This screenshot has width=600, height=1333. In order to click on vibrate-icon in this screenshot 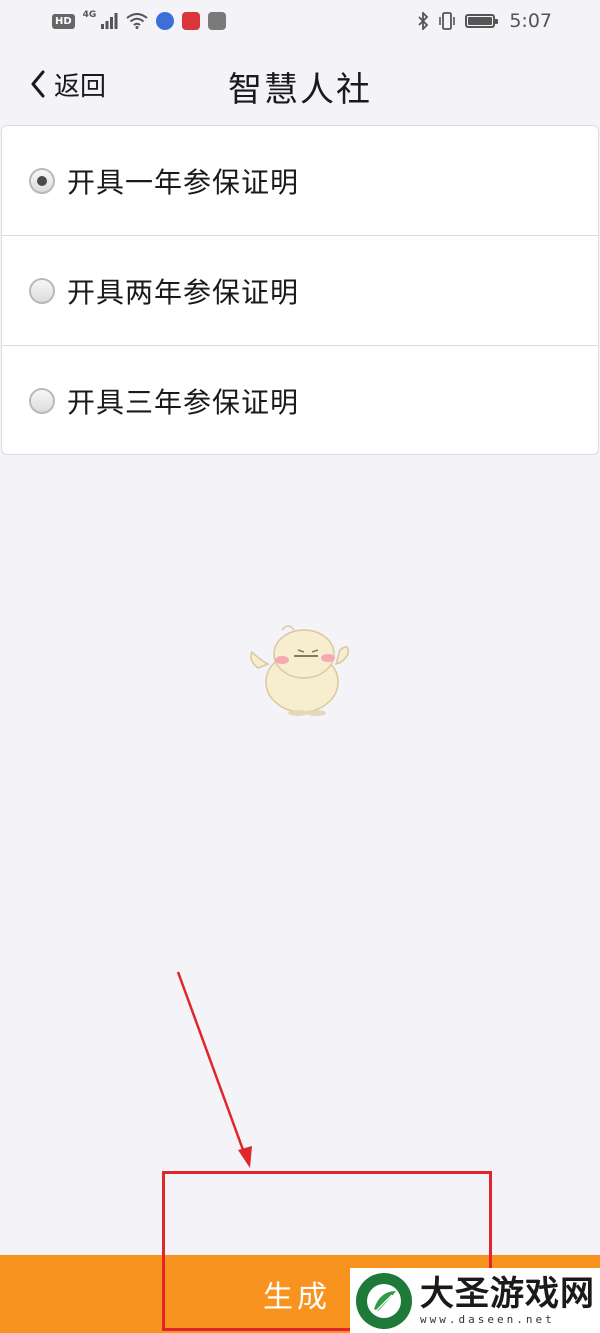, I will do `click(447, 21)`.